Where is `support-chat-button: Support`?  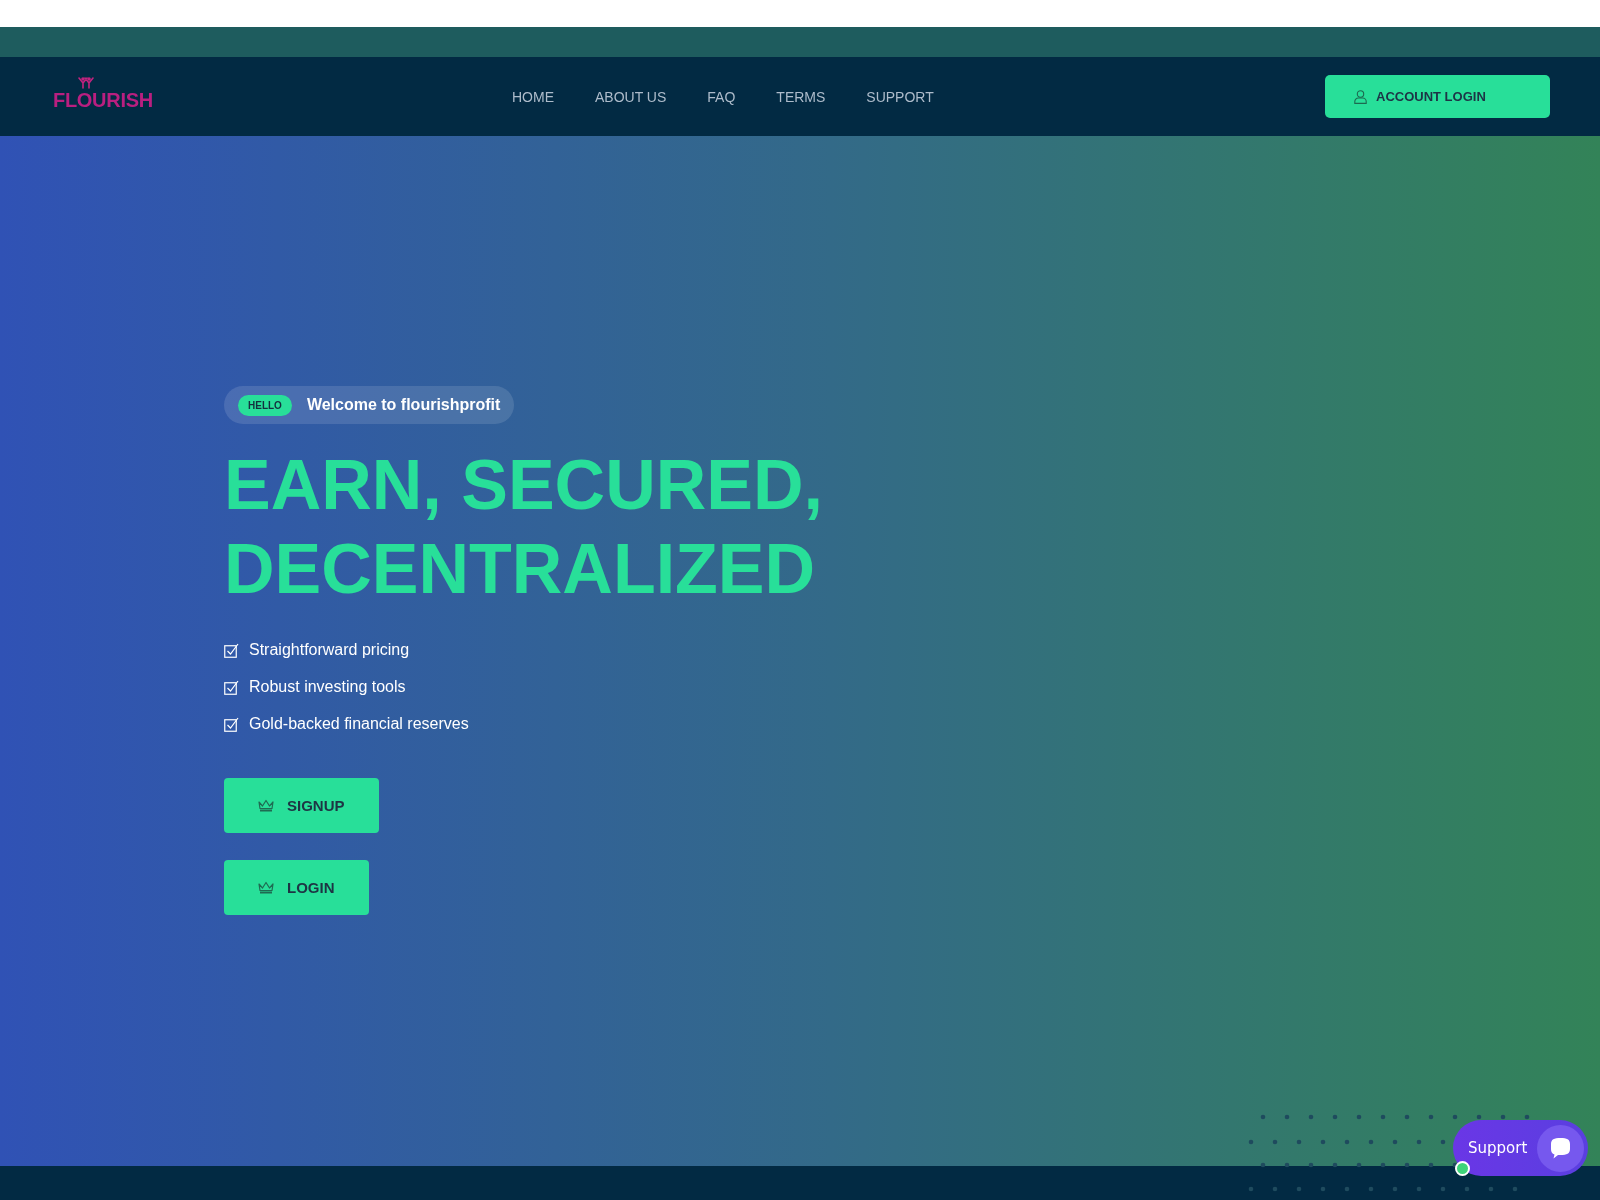
support-chat-button: Support is located at coordinates (1520, 1148).